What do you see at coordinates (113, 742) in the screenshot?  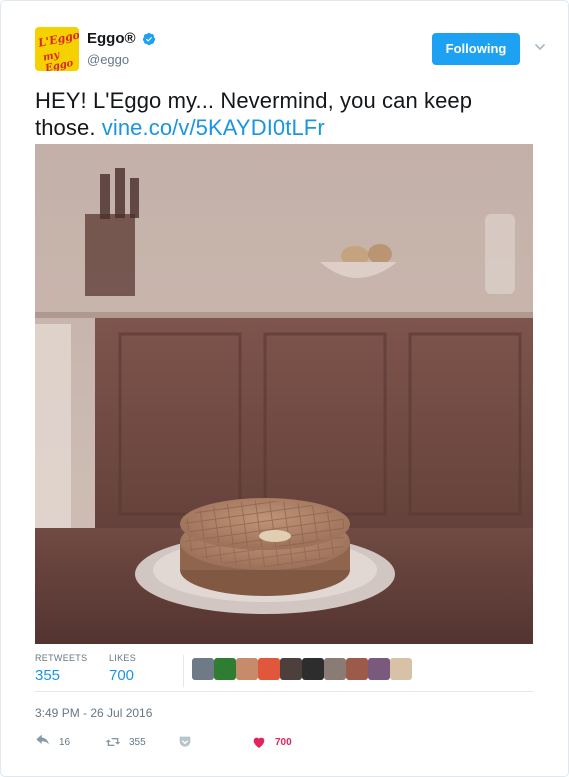 I see `retweet-icon` at bounding box center [113, 742].